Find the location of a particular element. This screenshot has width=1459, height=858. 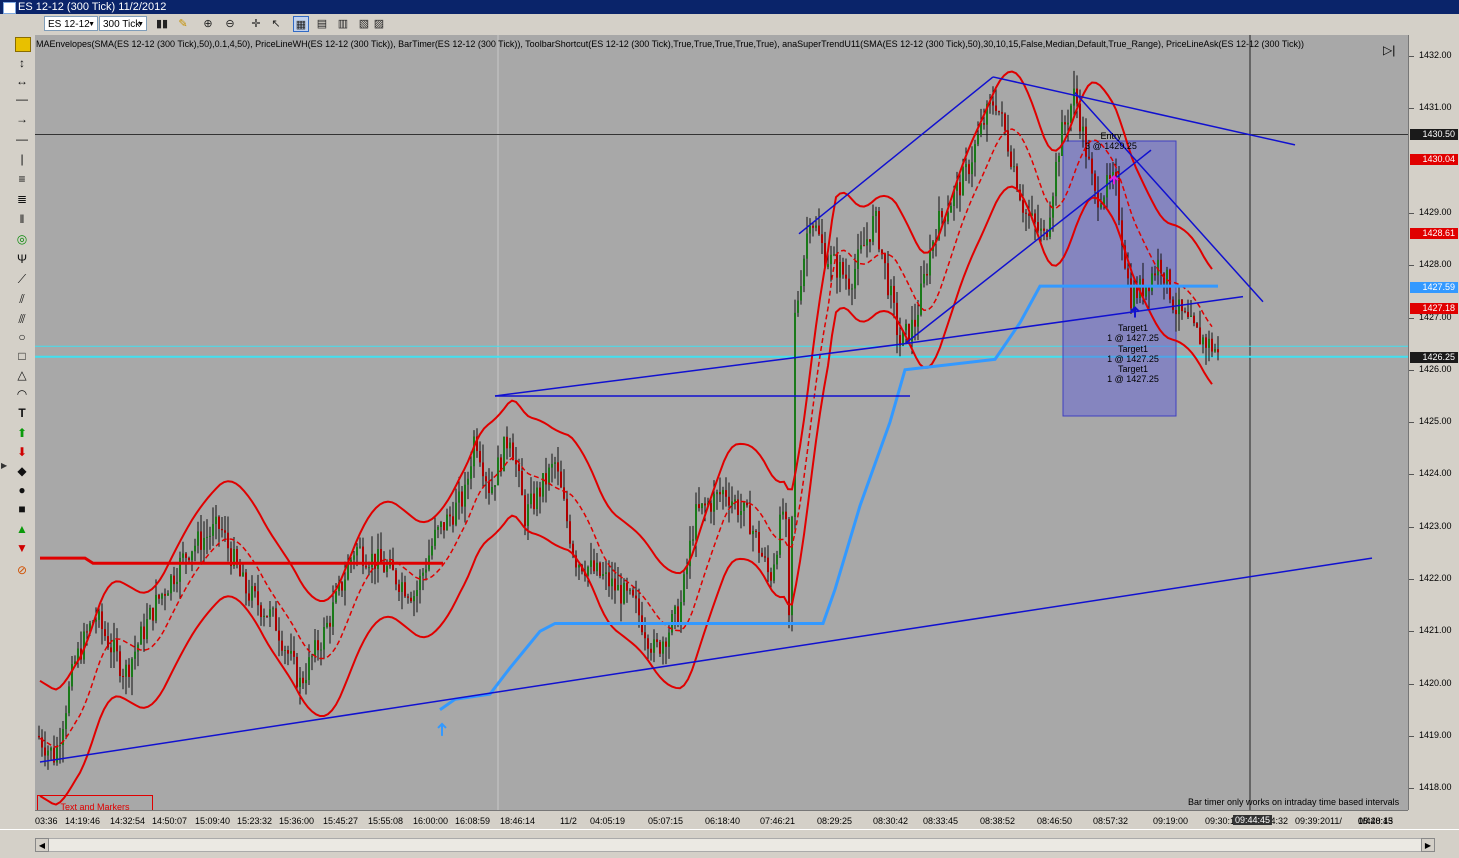

price-tick-label: 1432.00 is located at coordinates (1430, 55).